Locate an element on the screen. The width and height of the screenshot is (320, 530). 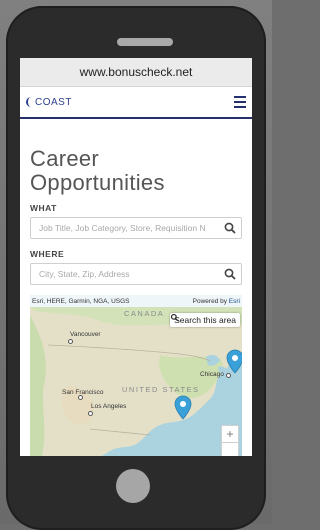
where-field is located at coordinates (136, 274).